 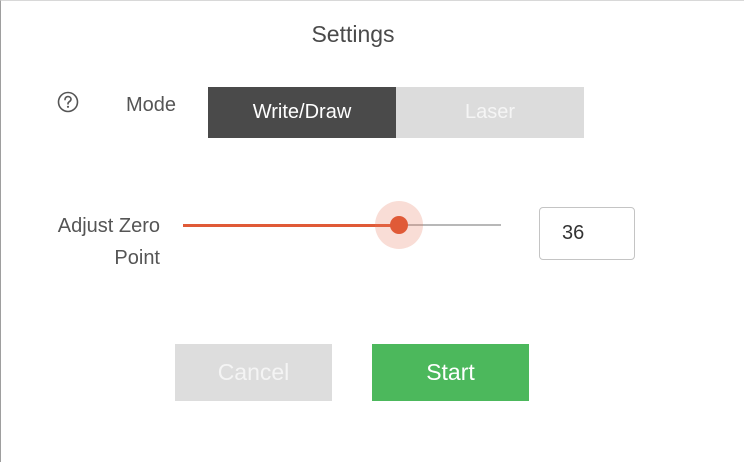 What do you see at coordinates (587, 233) in the screenshot?
I see `zero-point-value-input` at bounding box center [587, 233].